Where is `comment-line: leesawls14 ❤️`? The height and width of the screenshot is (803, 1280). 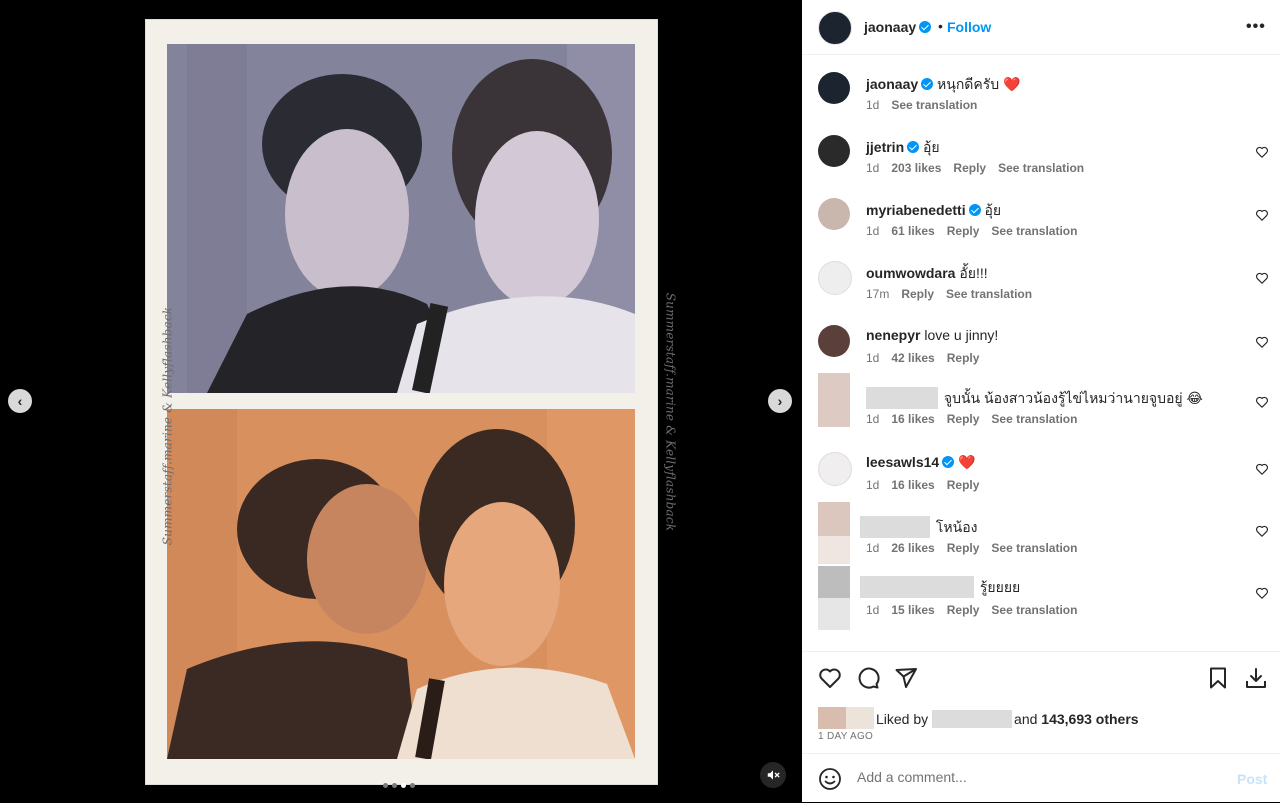 comment-line: leesawls14 ❤️ is located at coordinates (921, 462).